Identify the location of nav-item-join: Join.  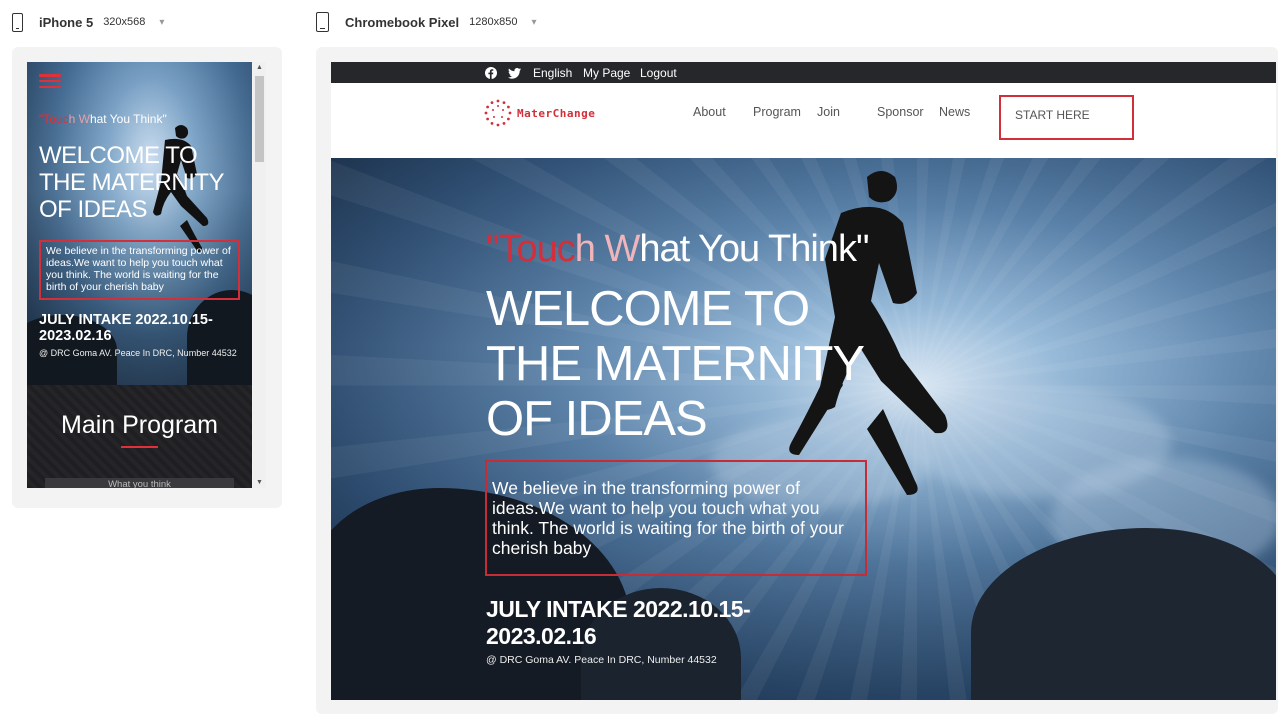
(828, 112).